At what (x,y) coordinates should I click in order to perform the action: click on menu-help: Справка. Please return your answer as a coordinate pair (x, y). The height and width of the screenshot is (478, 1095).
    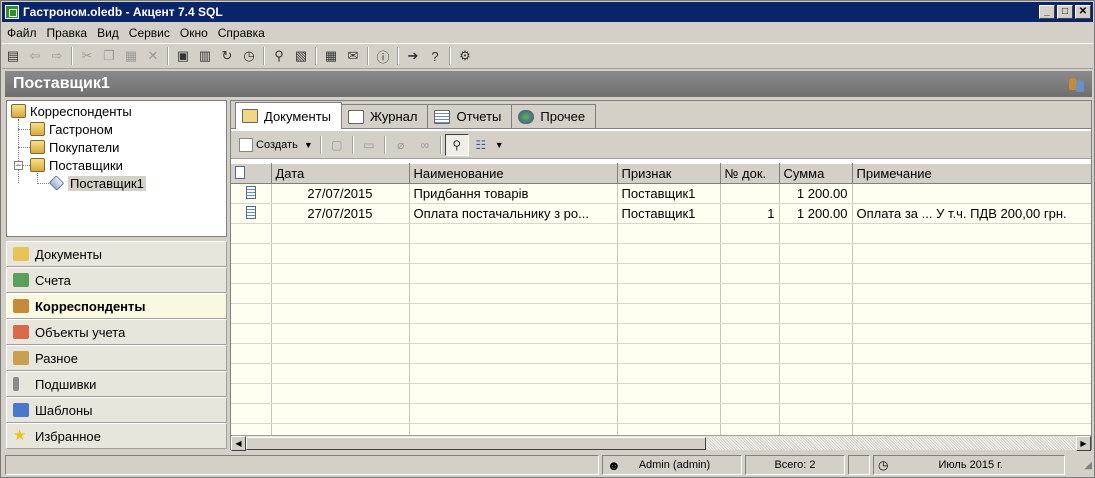
    Looking at the image, I should click on (241, 33).